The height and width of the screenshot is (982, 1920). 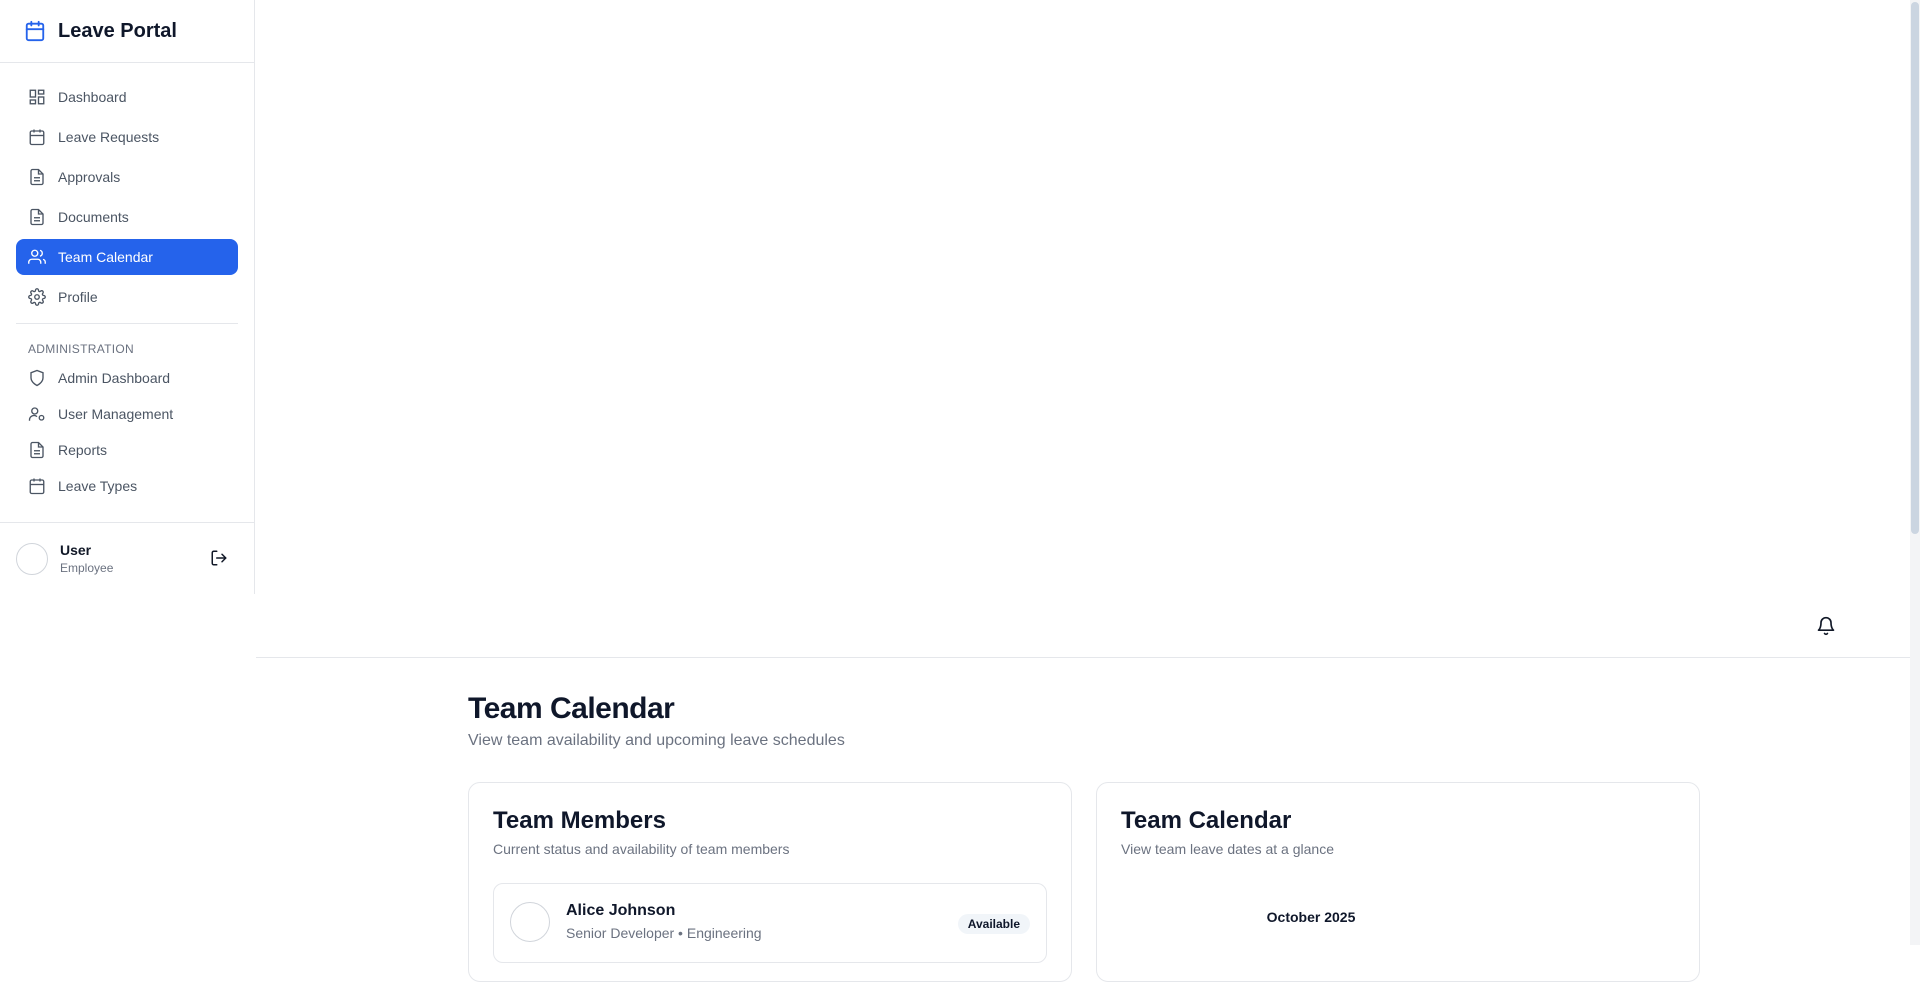 I want to click on gear-icon, so click(x=37, y=297).